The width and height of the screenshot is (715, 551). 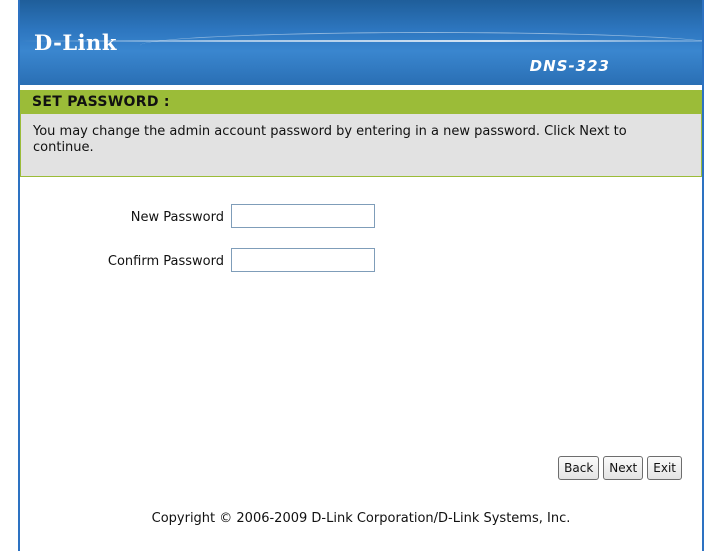 I want to click on dlink-logo: D-Link, so click(x=75, y=42).